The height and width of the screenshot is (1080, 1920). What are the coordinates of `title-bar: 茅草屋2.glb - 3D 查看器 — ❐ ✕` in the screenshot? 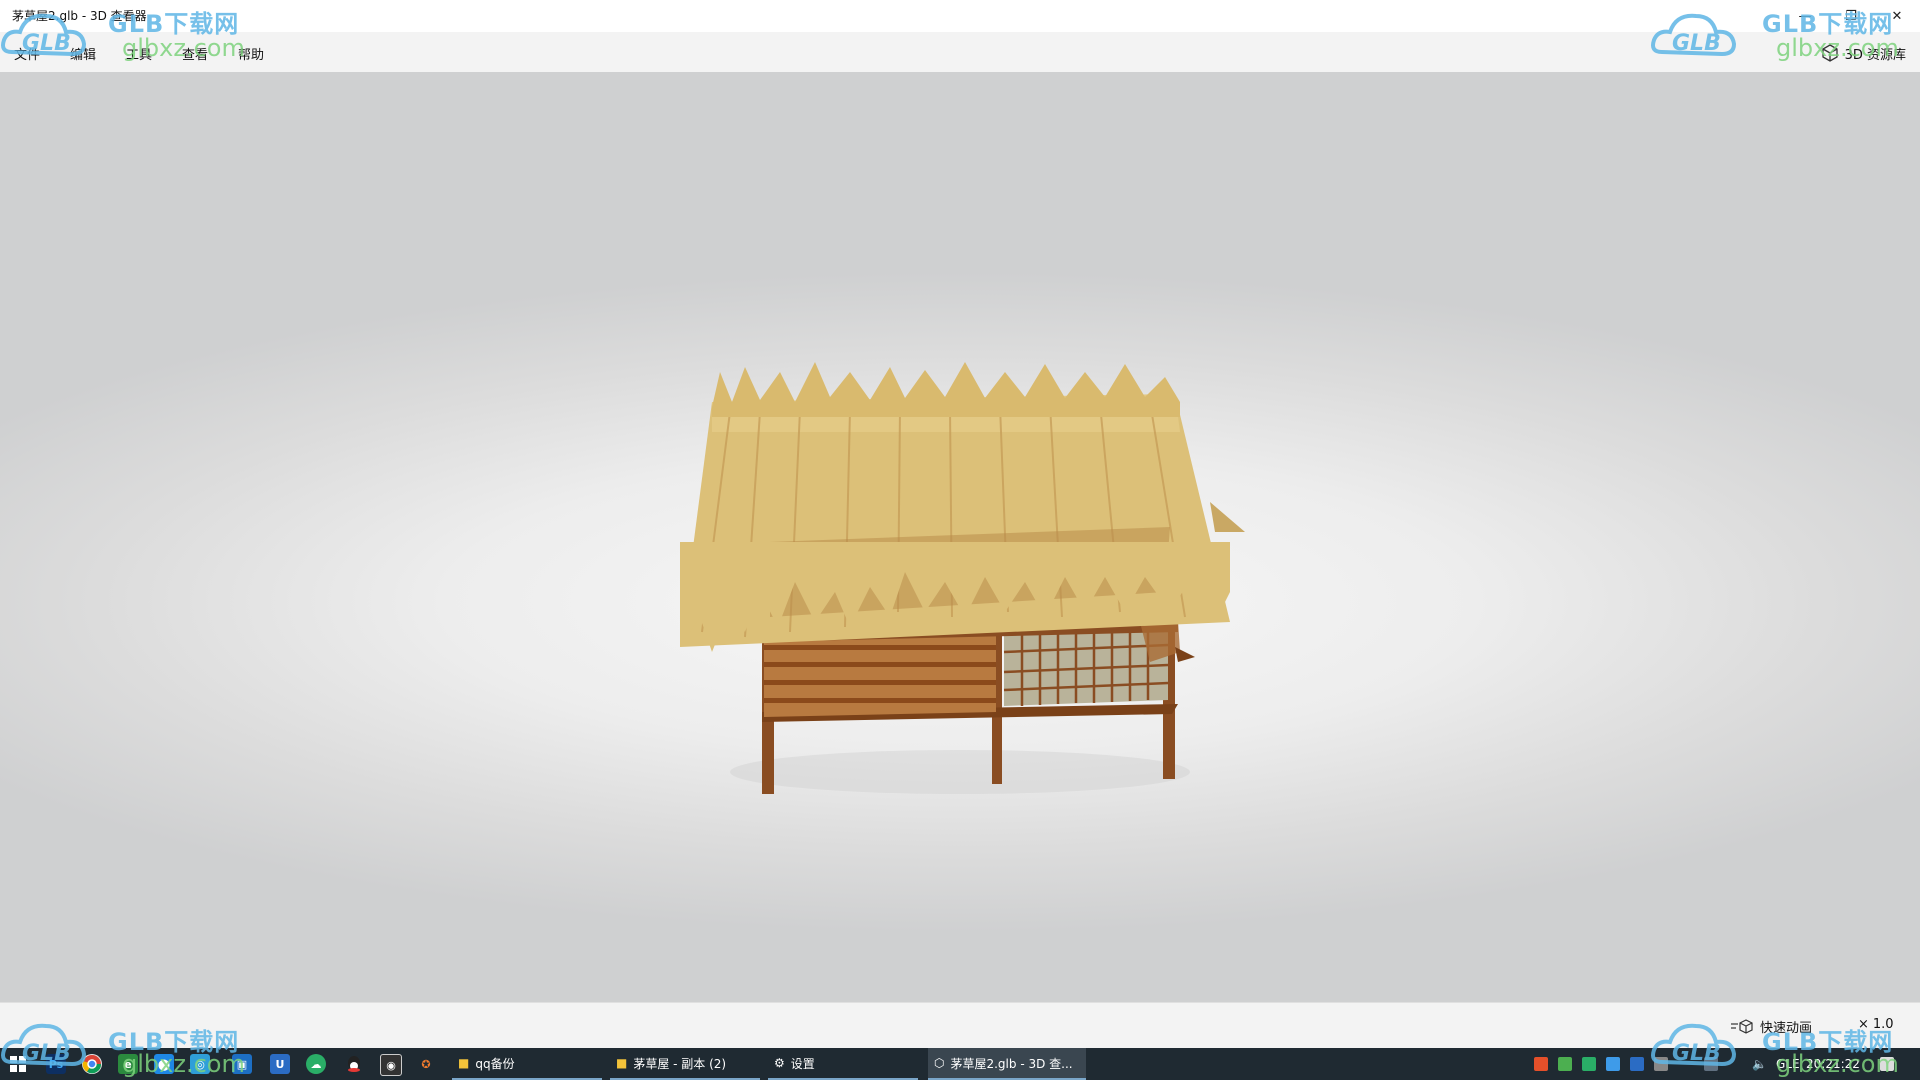 It's located at (960, 16).